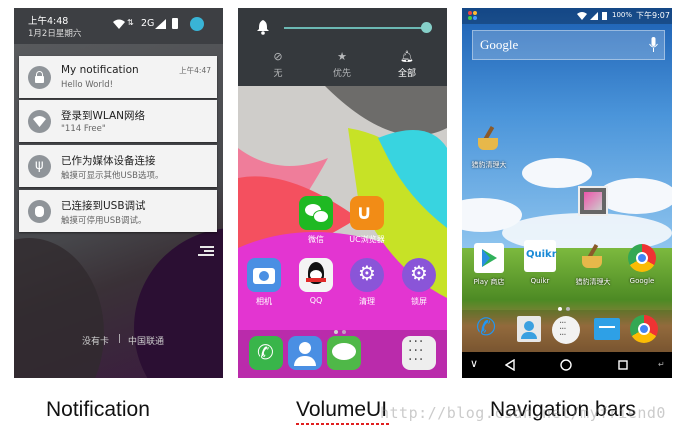 The image size is (682, 438). What do you see at coordinates (100, 70) in the screenshot?
I see `notification-title: My notification` at bounding box center [100, 70].